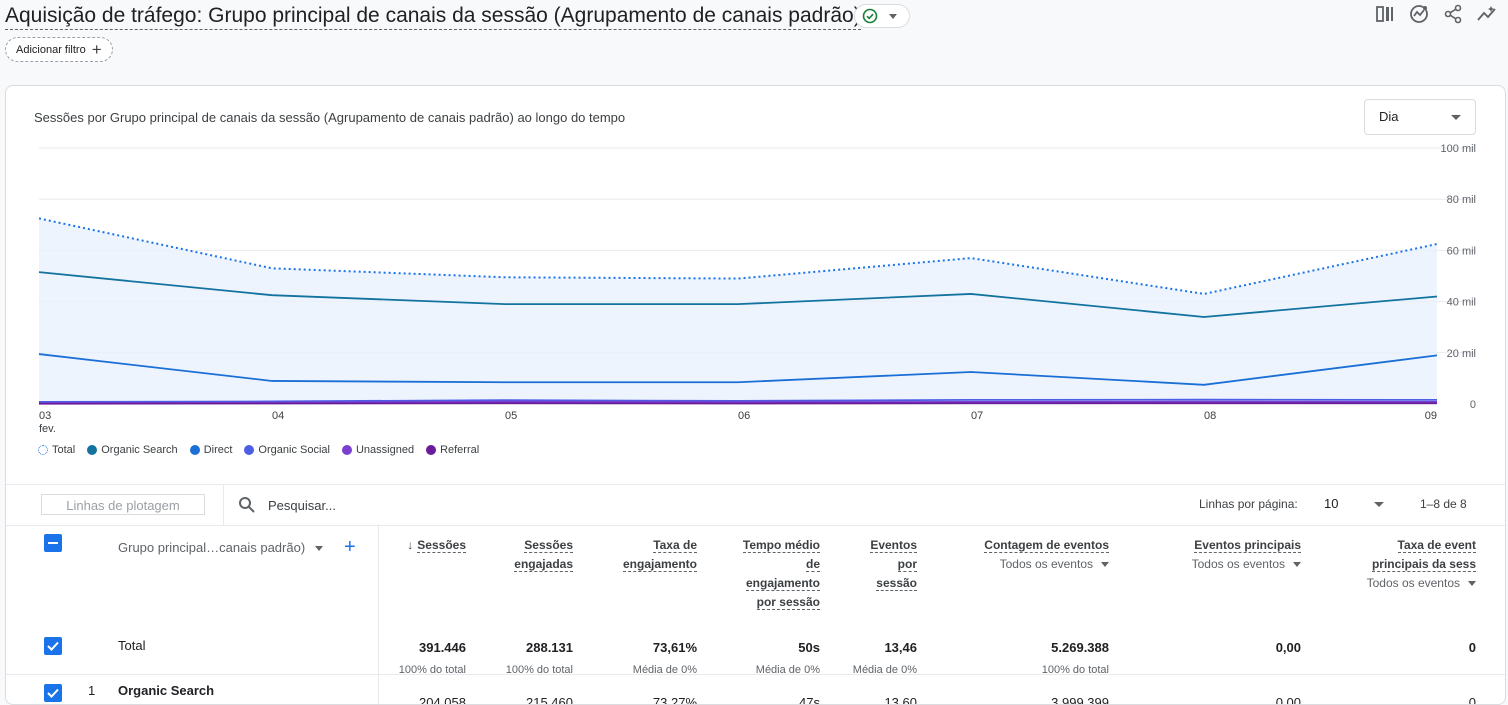 The image size is (1508, 705). What do you see at coordinates (1080, 700) in the screenshot?
I see `row-value: 3.999.399` at bounding box center [1080, 700].